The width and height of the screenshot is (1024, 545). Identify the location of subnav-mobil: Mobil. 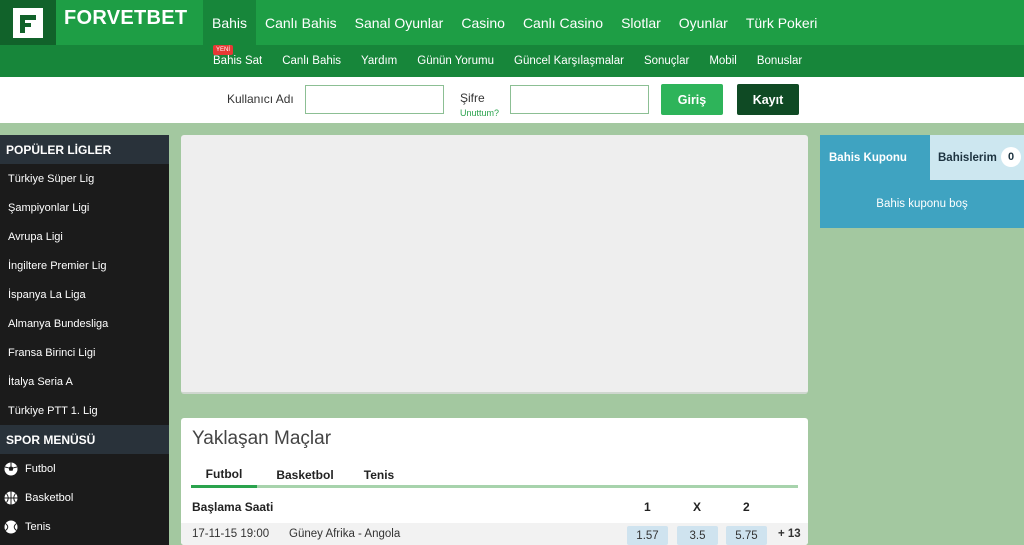
(722, 61).